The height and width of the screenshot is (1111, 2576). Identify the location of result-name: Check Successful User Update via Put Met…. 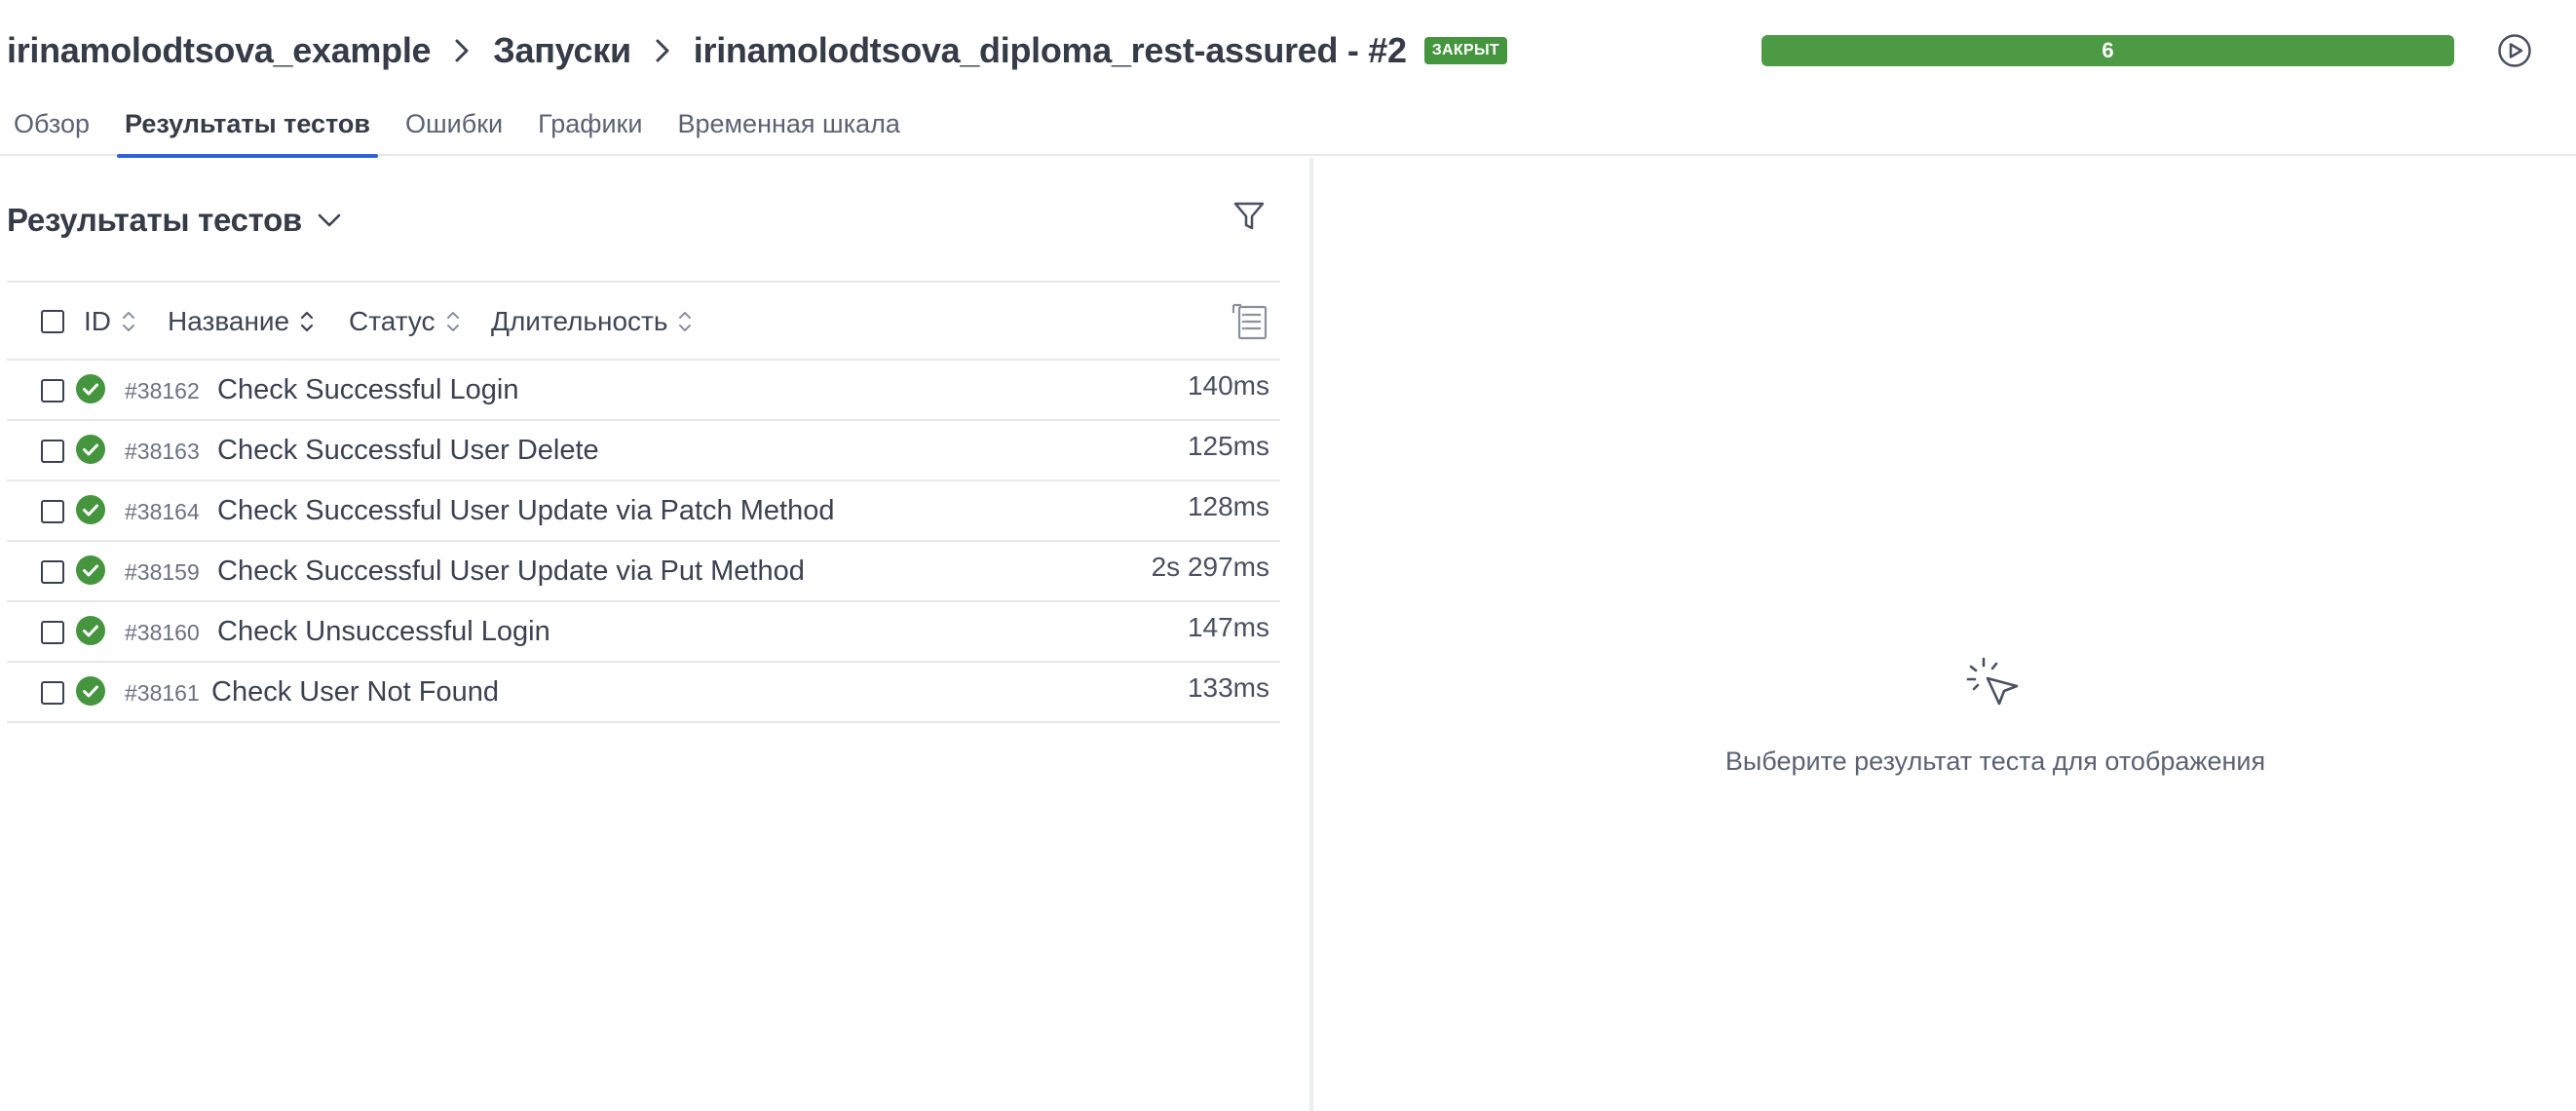
(511, 571).